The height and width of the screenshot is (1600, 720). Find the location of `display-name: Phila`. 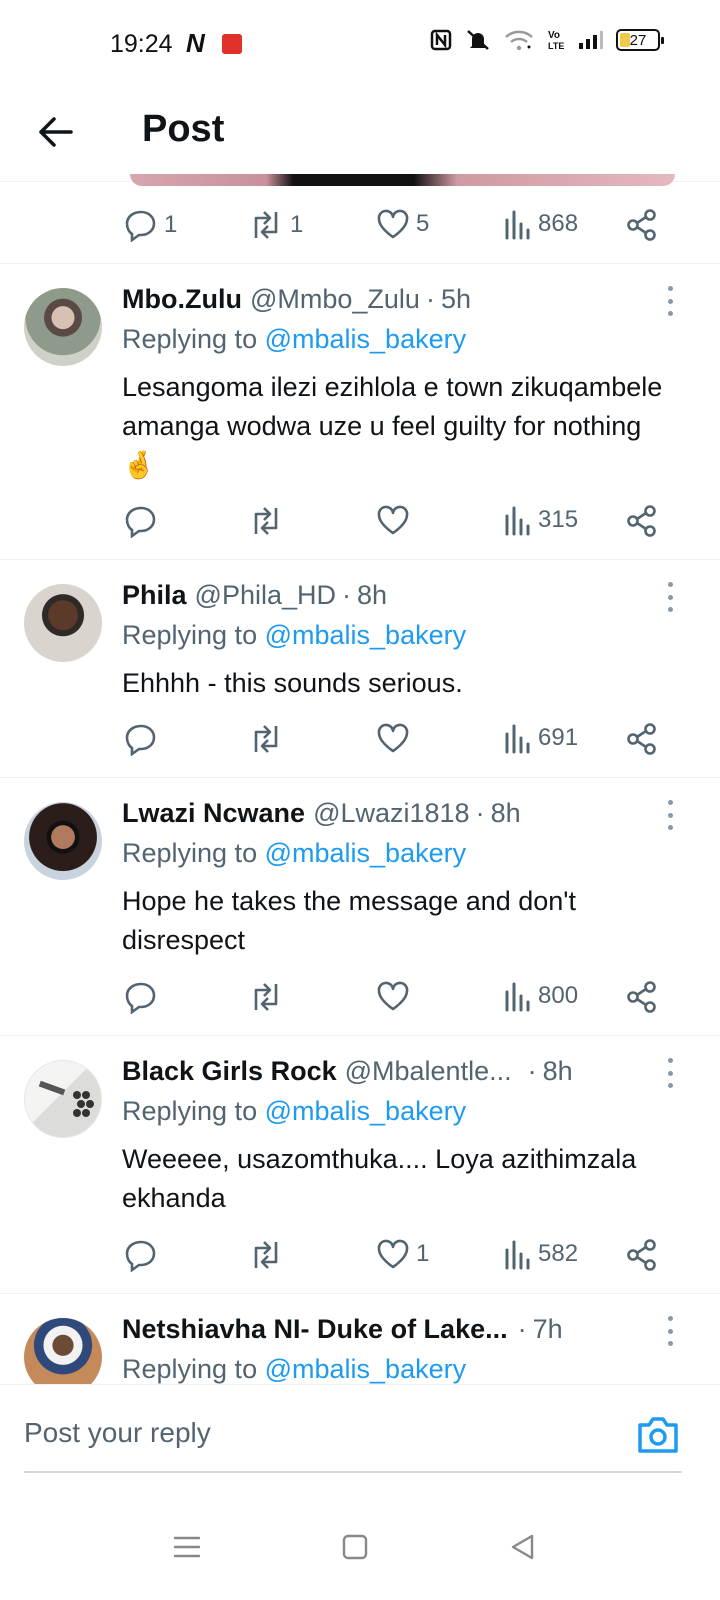

display-name: Phila is located at coordinates (154, 595).